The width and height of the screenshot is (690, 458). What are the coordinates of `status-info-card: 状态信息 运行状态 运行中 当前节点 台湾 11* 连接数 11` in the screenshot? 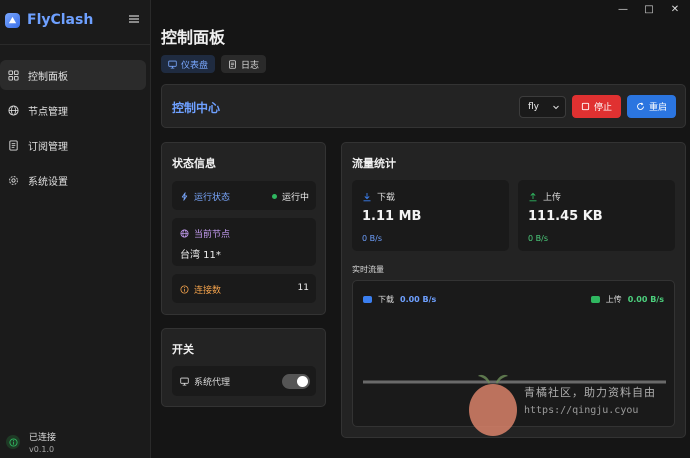 It's located at (243, 228).